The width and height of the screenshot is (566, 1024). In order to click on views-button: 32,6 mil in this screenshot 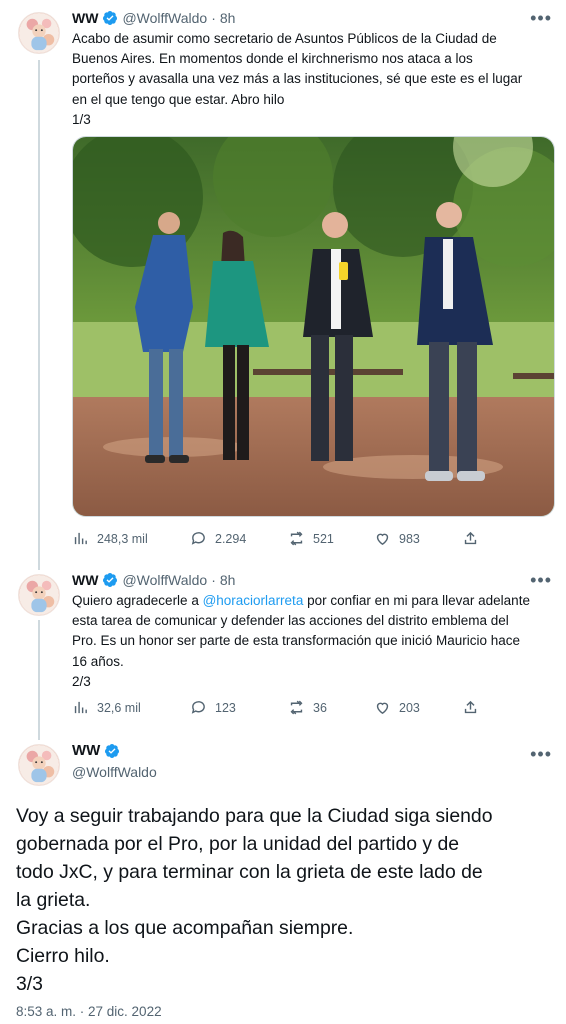, I will do `click(106, 707)`.